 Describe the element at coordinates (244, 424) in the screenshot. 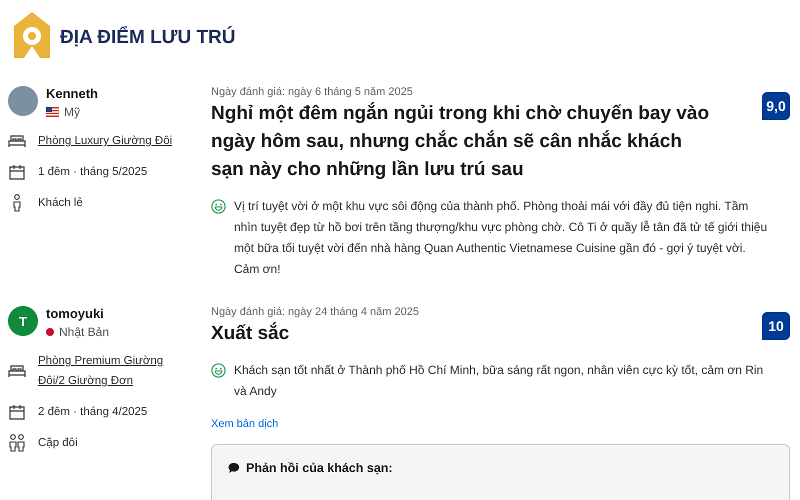

I see `translate-link: Xem bản dịch` at that location.